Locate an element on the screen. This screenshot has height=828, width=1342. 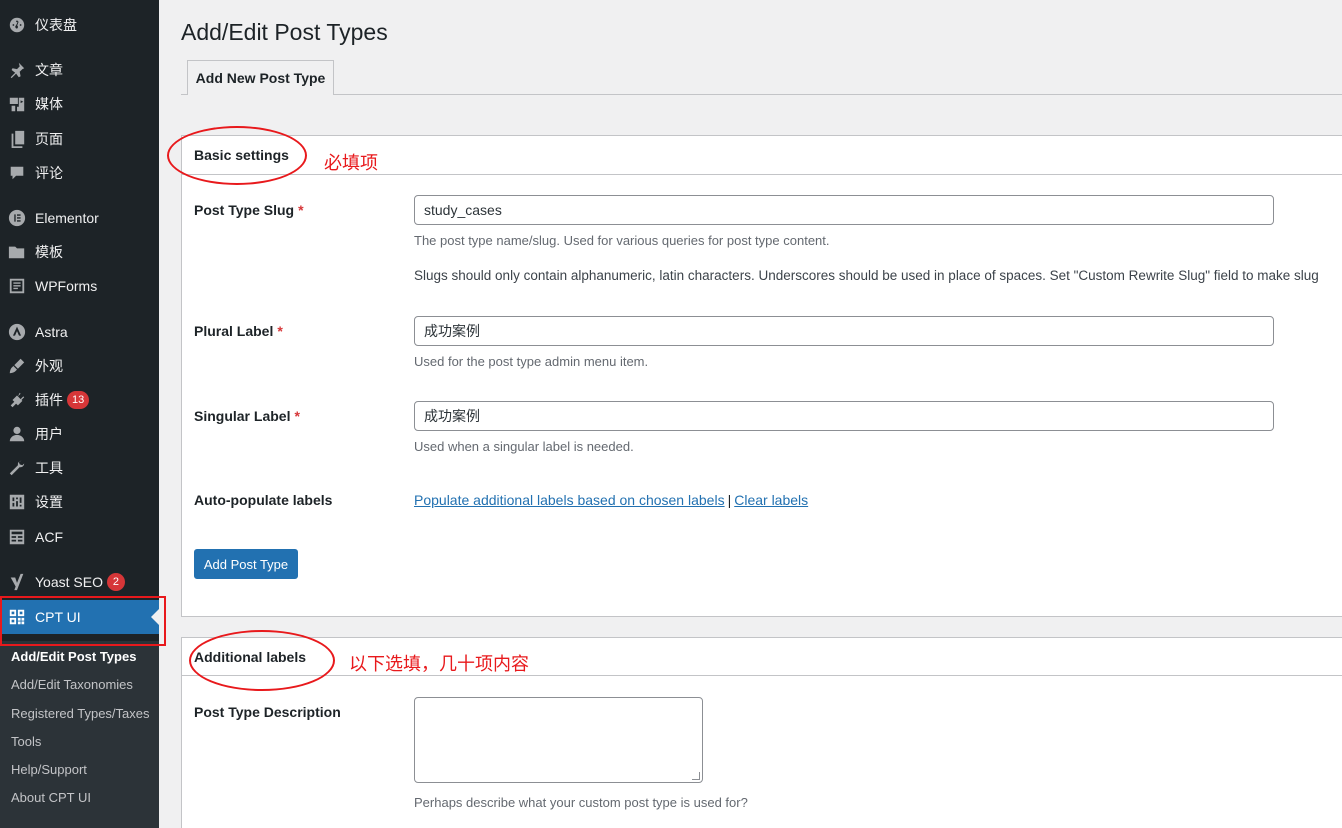
singular-label-description: Used when a singular label is needed. is located at coordinates (524, 446).